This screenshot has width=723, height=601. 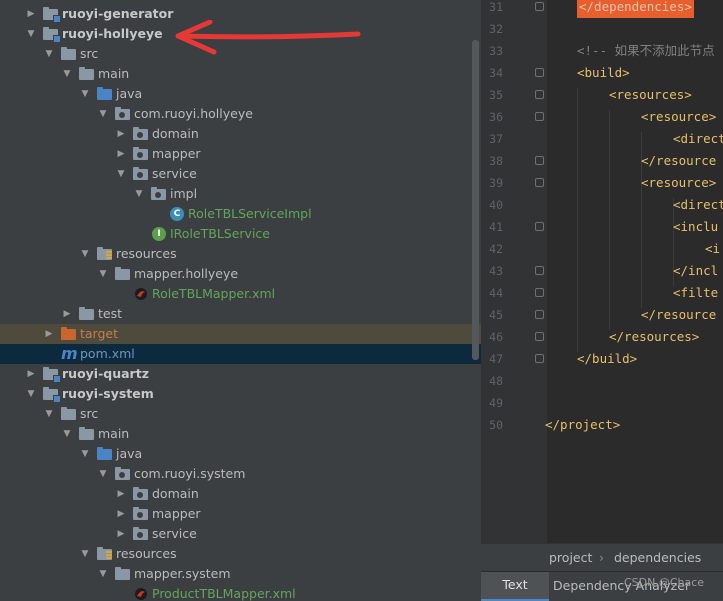 I want to click on module-folder-icon, so click(x=52, y=15).